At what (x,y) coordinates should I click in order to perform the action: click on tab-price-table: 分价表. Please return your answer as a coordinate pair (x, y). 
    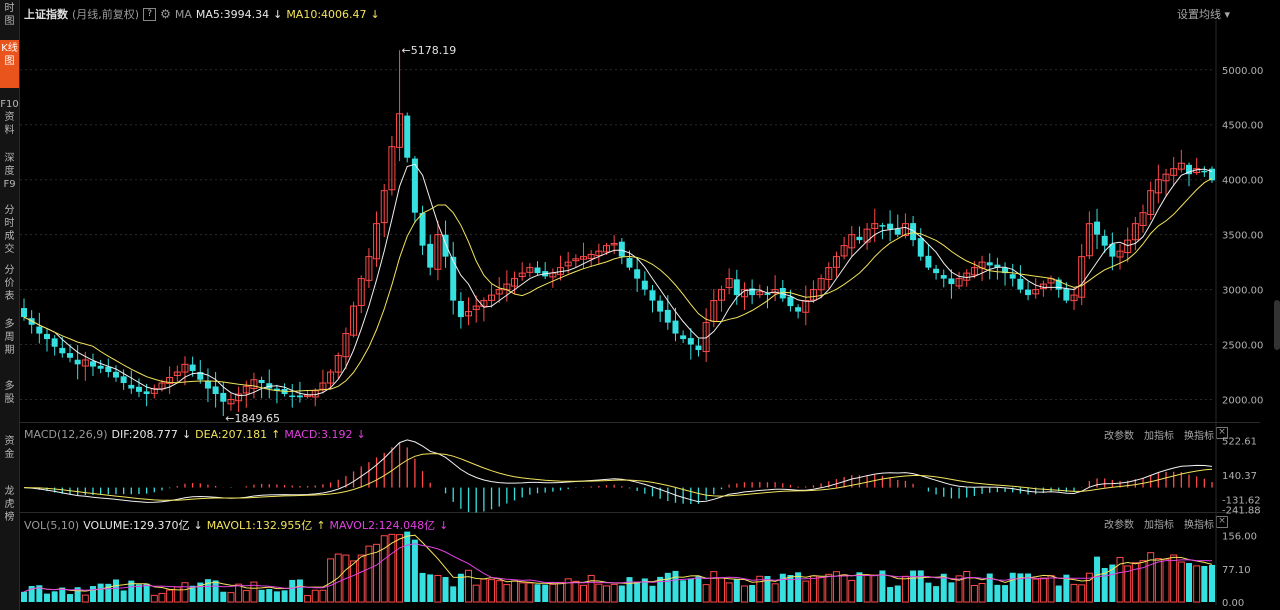
    Looking at the image, I should click on (9, 287).